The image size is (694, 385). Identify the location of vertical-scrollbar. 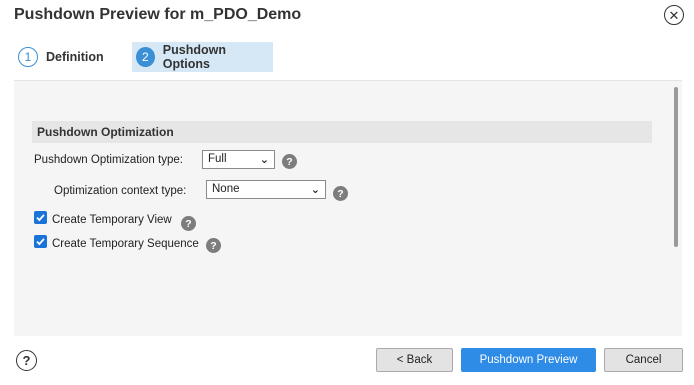
(676, 167).